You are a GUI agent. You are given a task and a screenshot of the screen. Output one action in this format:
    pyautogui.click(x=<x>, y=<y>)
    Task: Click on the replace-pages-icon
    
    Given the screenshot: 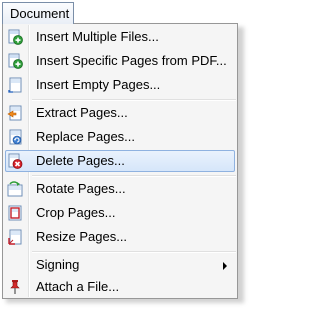 What is the action you would take?
    pyautogui.click(x=15, y=137)
    